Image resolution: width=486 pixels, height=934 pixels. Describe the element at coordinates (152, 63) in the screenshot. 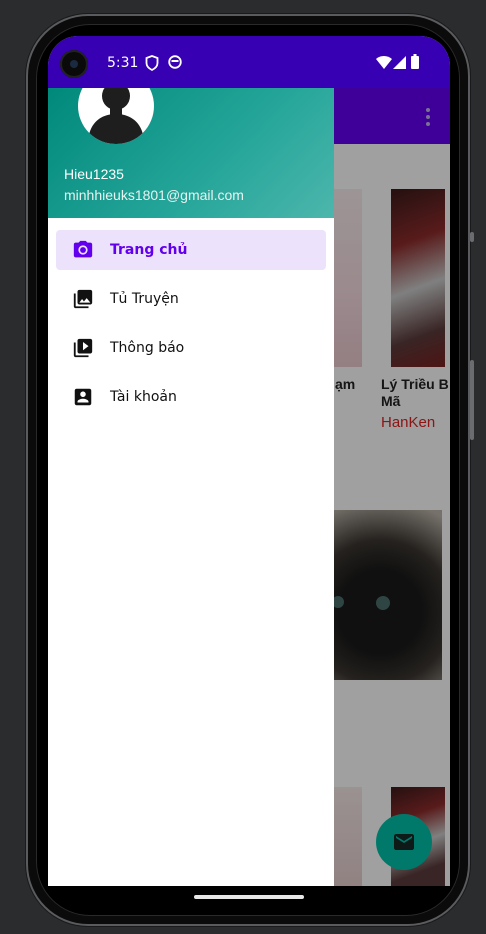

I see `shield-icon` at that location.